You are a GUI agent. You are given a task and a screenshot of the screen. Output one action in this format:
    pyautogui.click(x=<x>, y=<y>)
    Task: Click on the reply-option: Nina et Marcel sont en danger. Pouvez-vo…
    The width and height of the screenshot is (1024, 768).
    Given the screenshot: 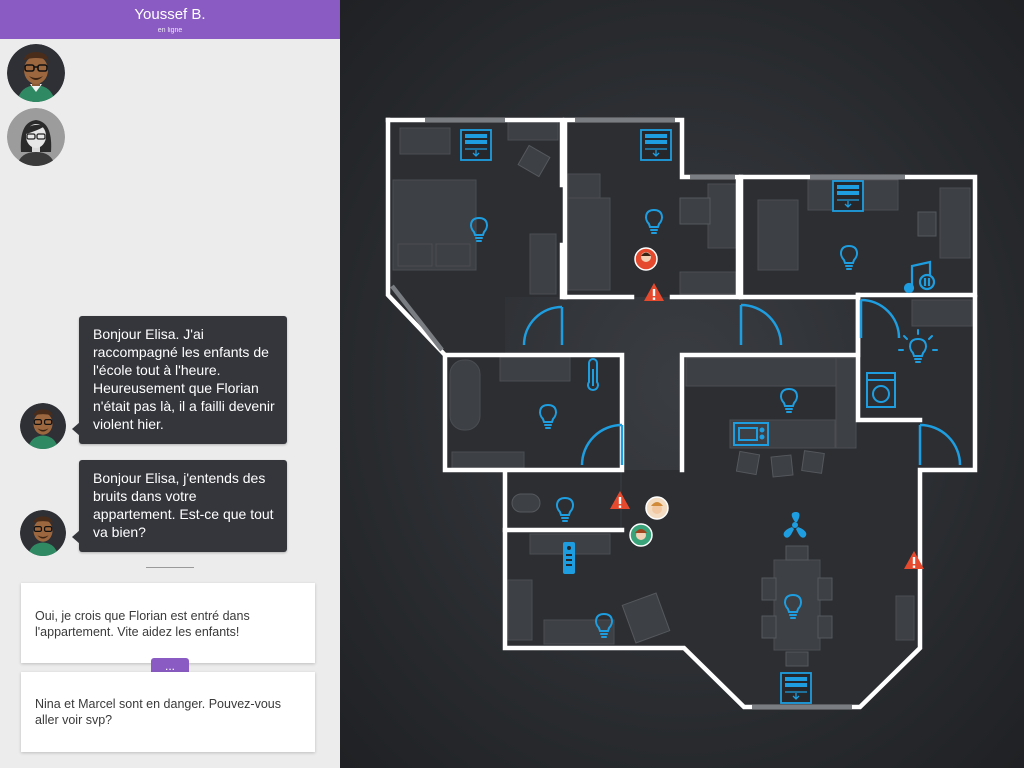 What is the action you would take?
    pyautogui.click(x=168, y=712)
    